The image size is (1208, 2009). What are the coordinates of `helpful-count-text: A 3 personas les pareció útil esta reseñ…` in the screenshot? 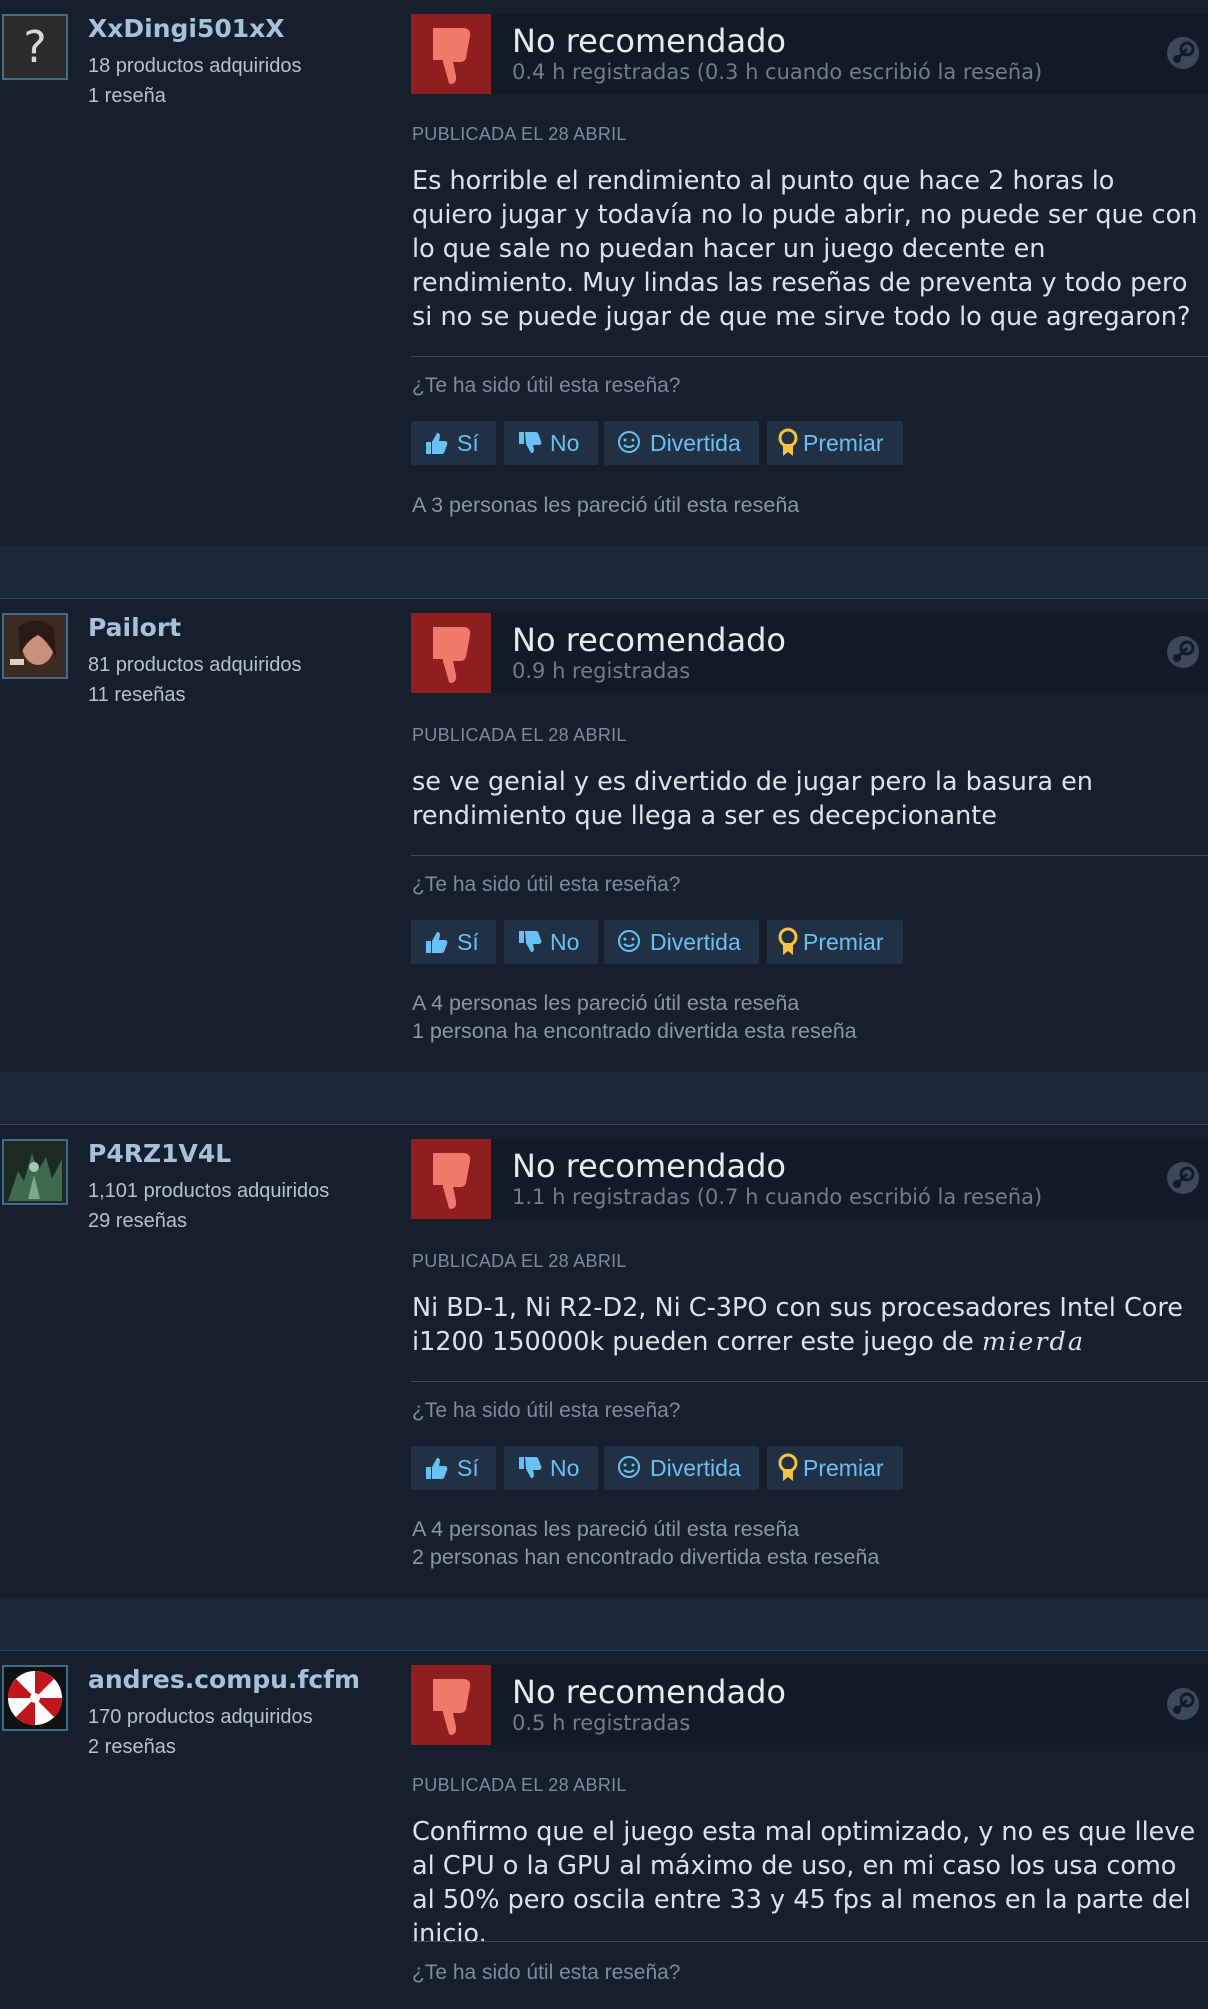 It's located at (606, 505).